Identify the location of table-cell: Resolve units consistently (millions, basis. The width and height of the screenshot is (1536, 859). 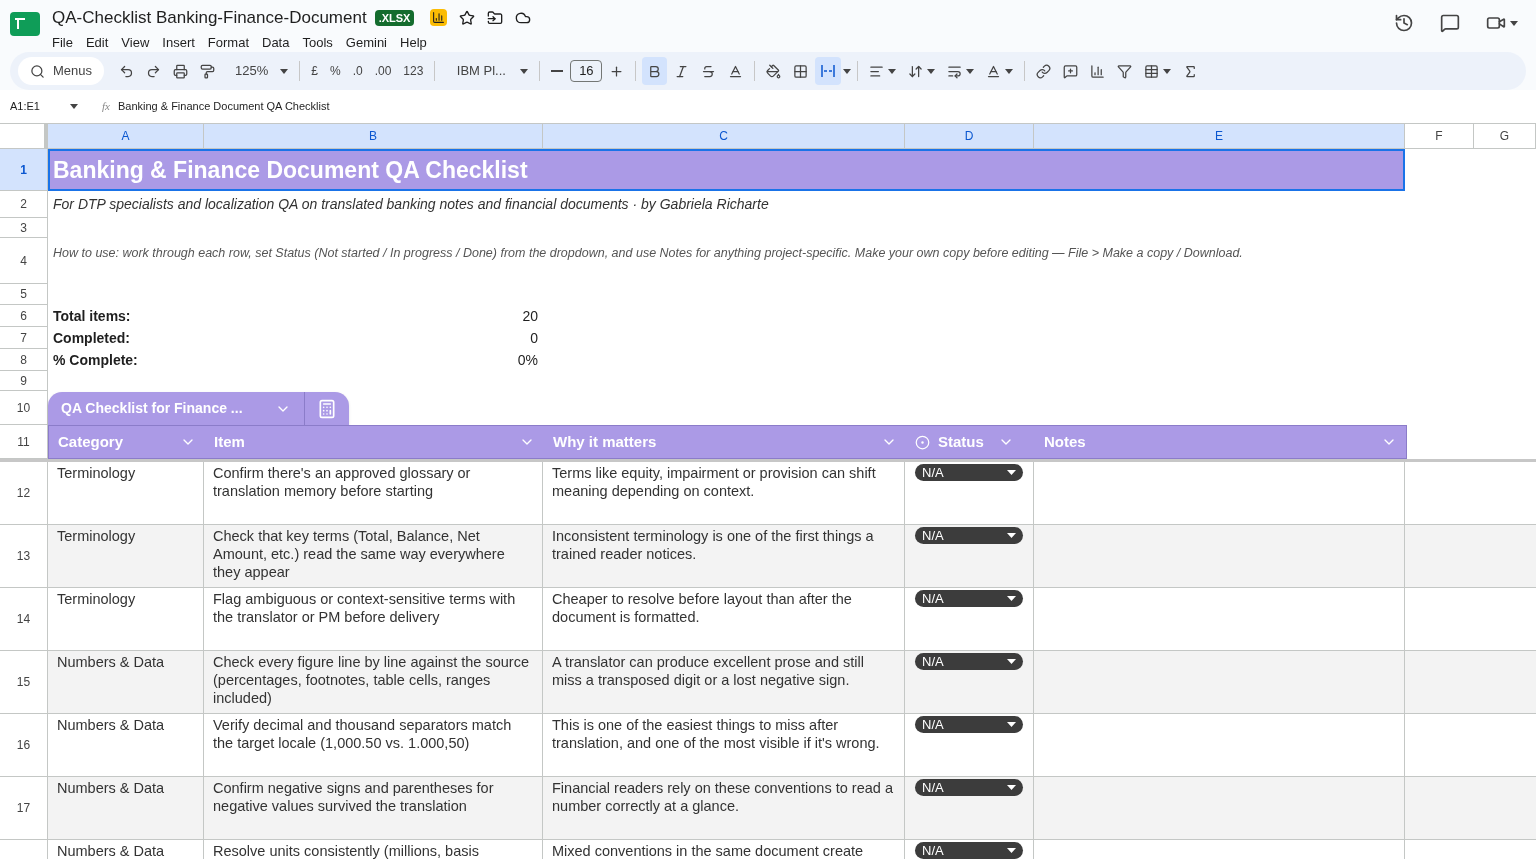
(346, 851).